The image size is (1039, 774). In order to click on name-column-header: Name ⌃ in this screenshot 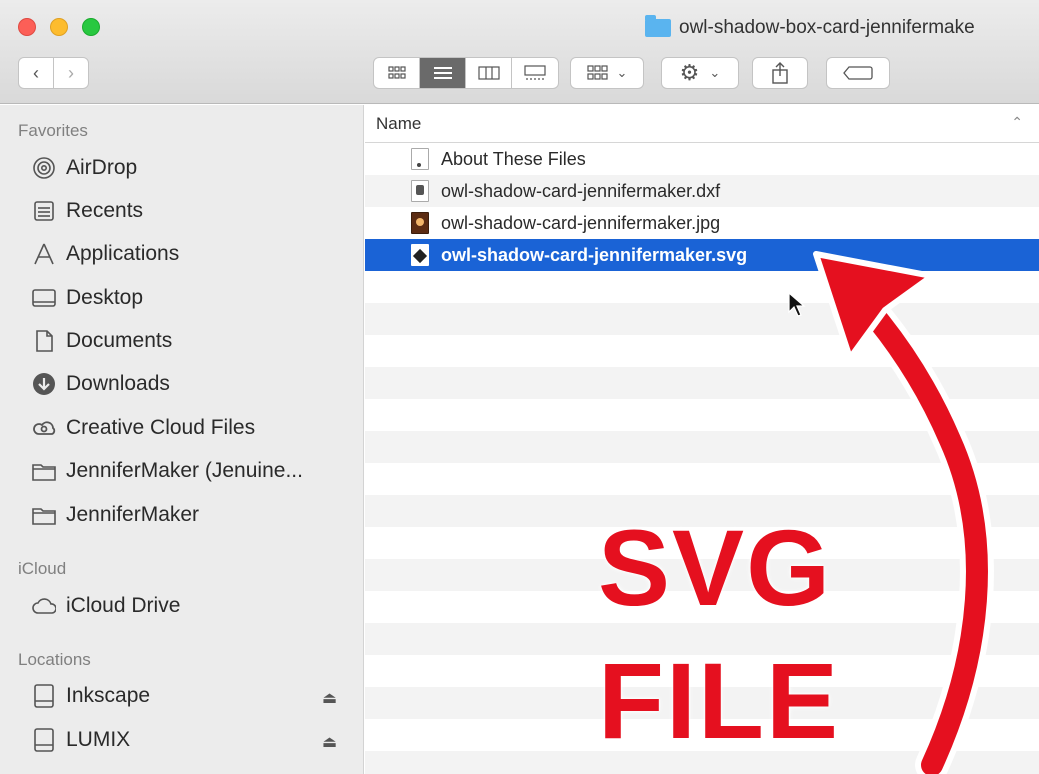, I will do `click(702, 124)`.